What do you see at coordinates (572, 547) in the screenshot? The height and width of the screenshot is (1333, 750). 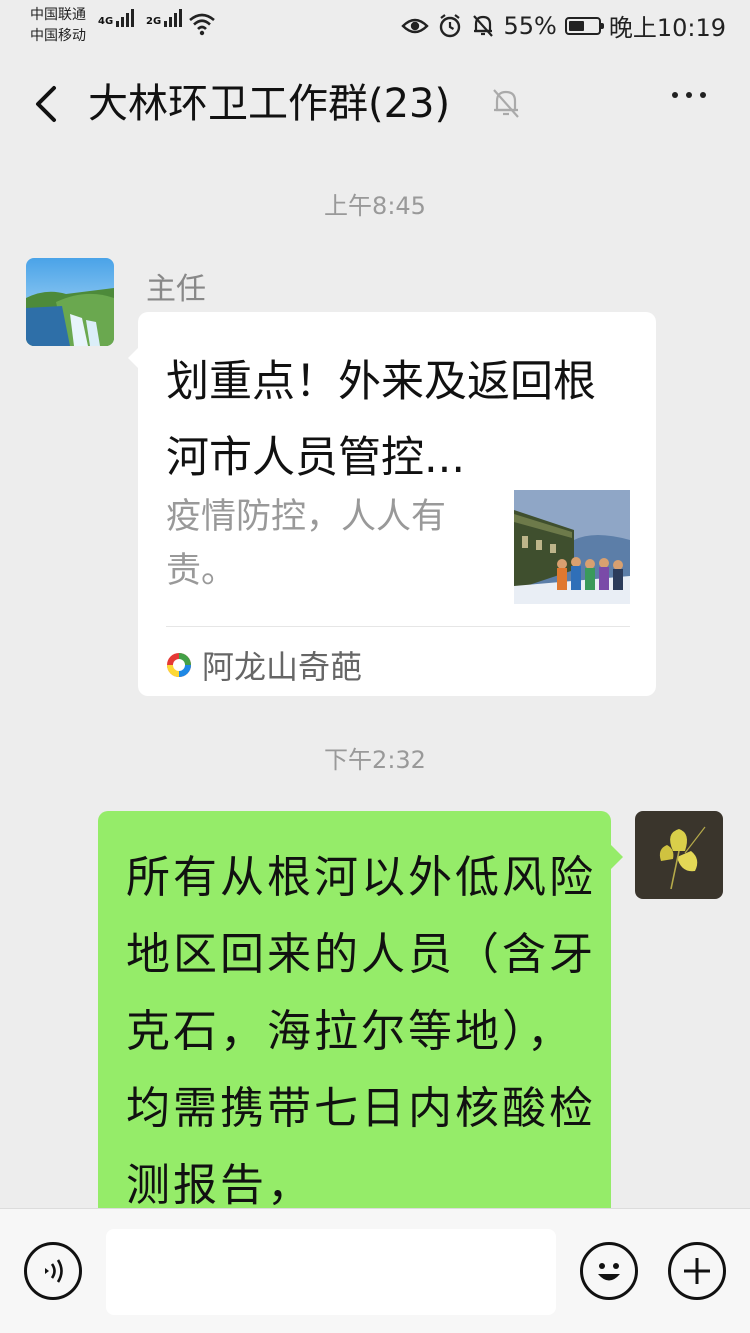 I see `card-thumbnail` at bounding box center [572, 547].